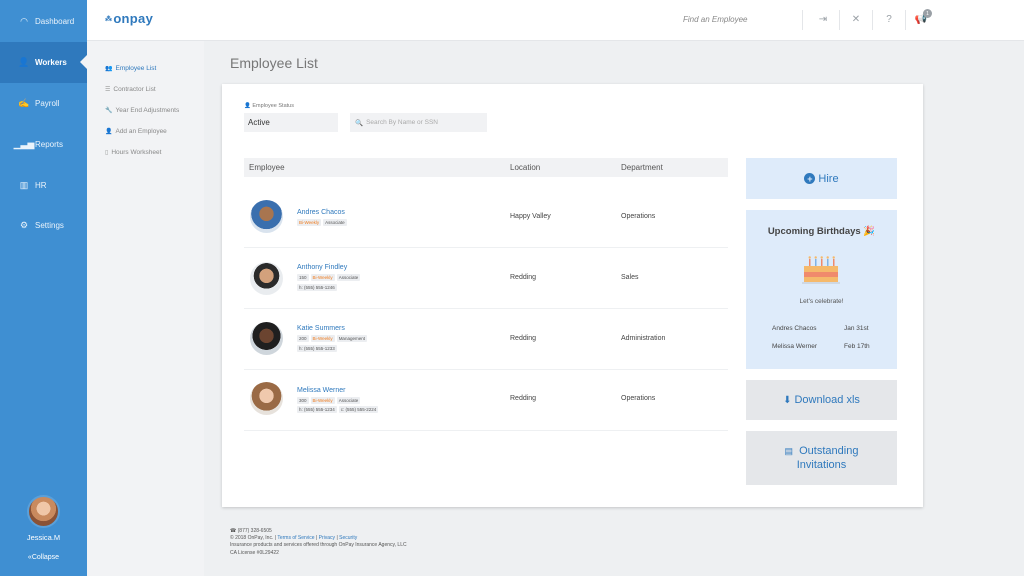 The image size is (1024, 576). Describe the element at coordinates (829, 451) in the screenshot. I see `invites-line1: Outstanding` at that location.